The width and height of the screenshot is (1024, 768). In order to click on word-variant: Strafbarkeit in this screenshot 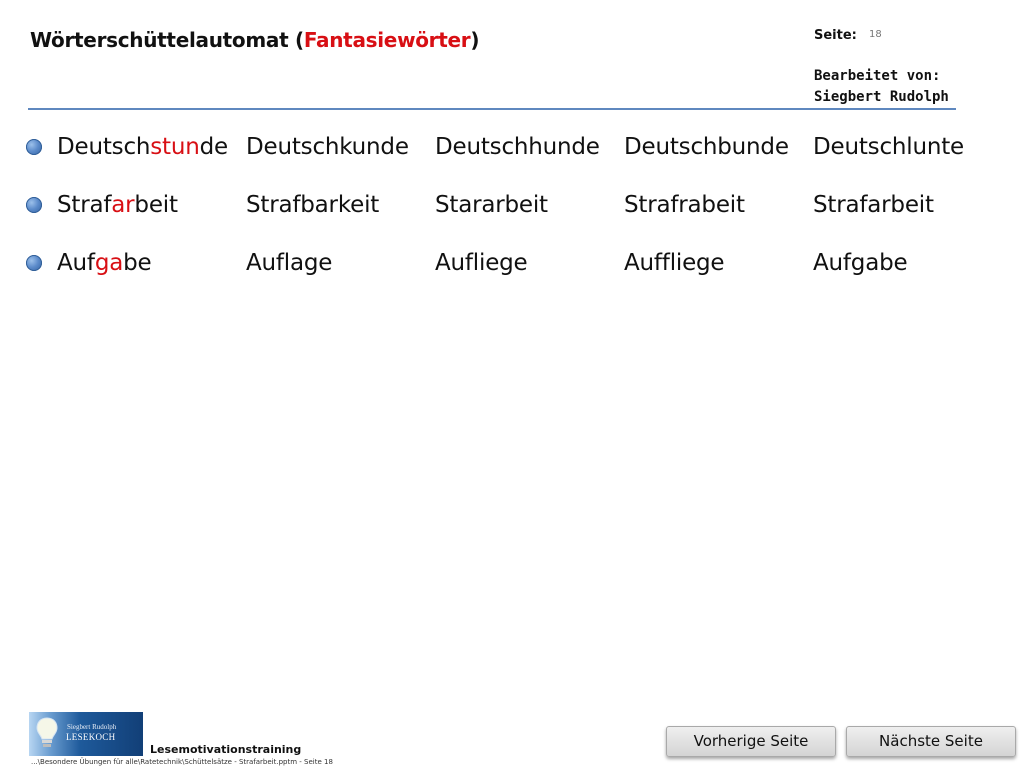, I will do `click(313, 205)`.